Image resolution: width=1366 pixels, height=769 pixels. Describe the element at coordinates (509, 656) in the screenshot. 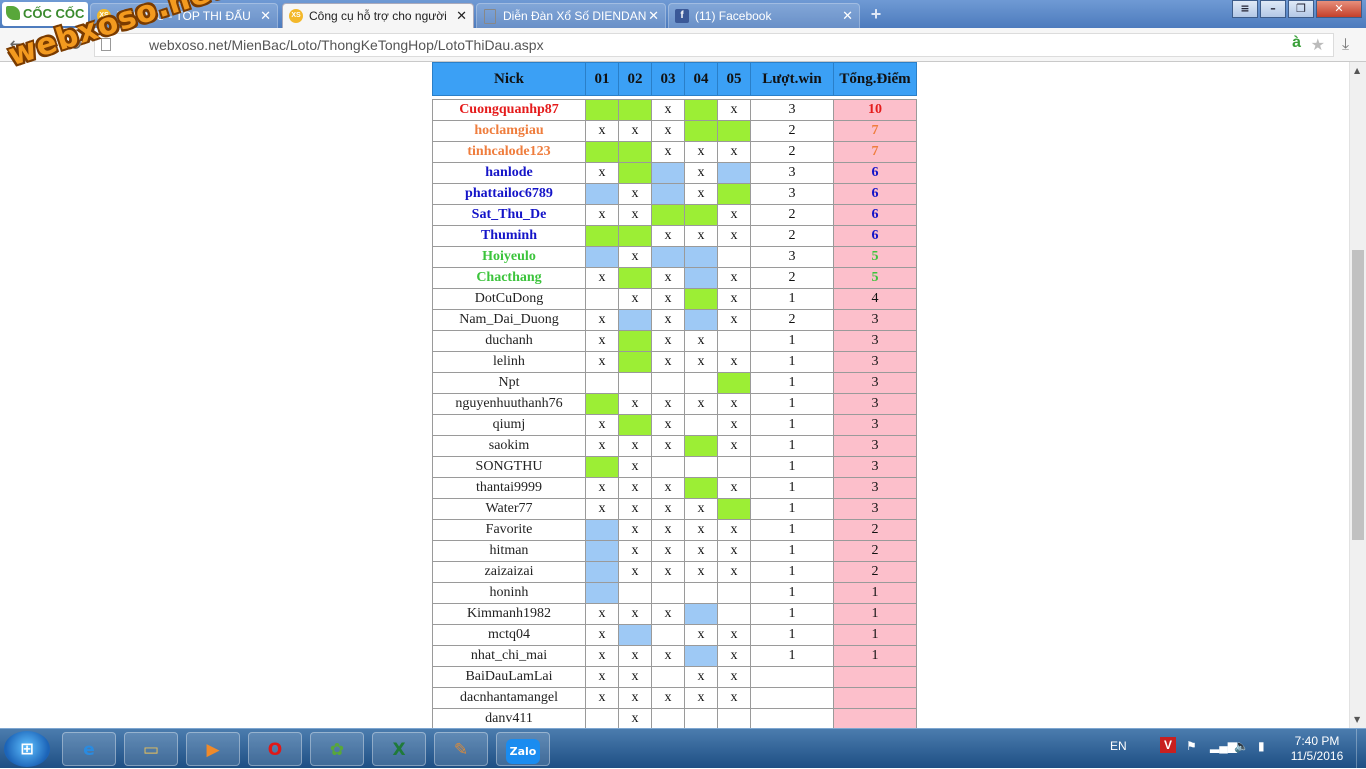

I see `player-nick: nhat_chi_mai` at that location.